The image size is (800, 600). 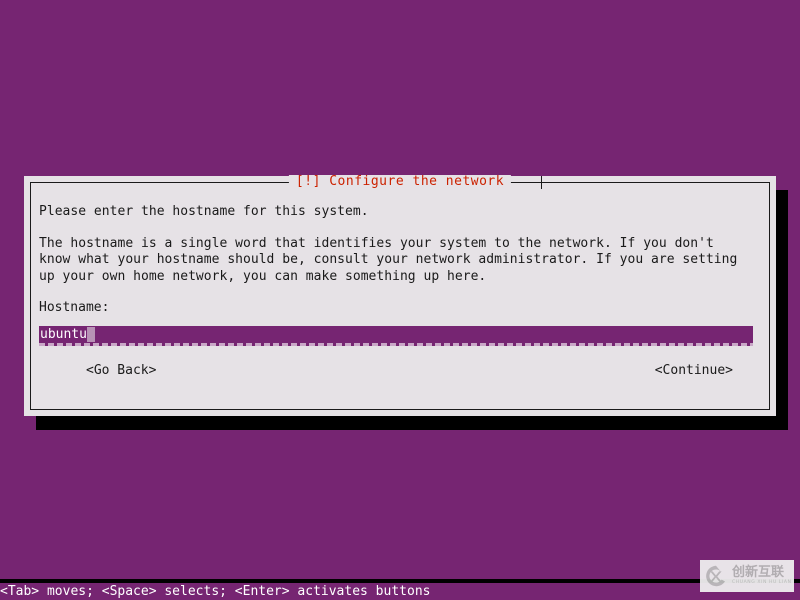 I want to click on cx-logo-icon, so click(x=715, y=576).